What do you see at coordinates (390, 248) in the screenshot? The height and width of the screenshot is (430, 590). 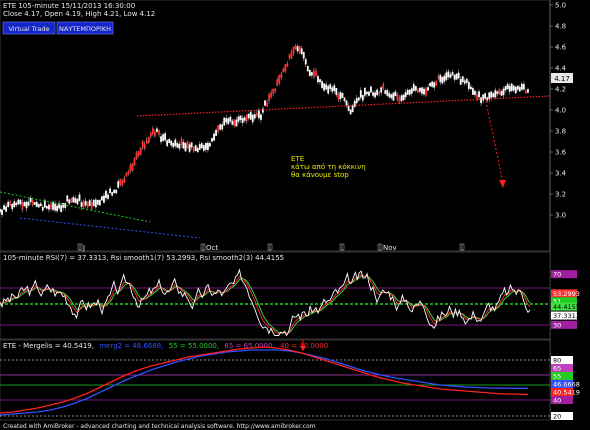 I see `date-mark-label: Nov` at bounding box center [390, 248].